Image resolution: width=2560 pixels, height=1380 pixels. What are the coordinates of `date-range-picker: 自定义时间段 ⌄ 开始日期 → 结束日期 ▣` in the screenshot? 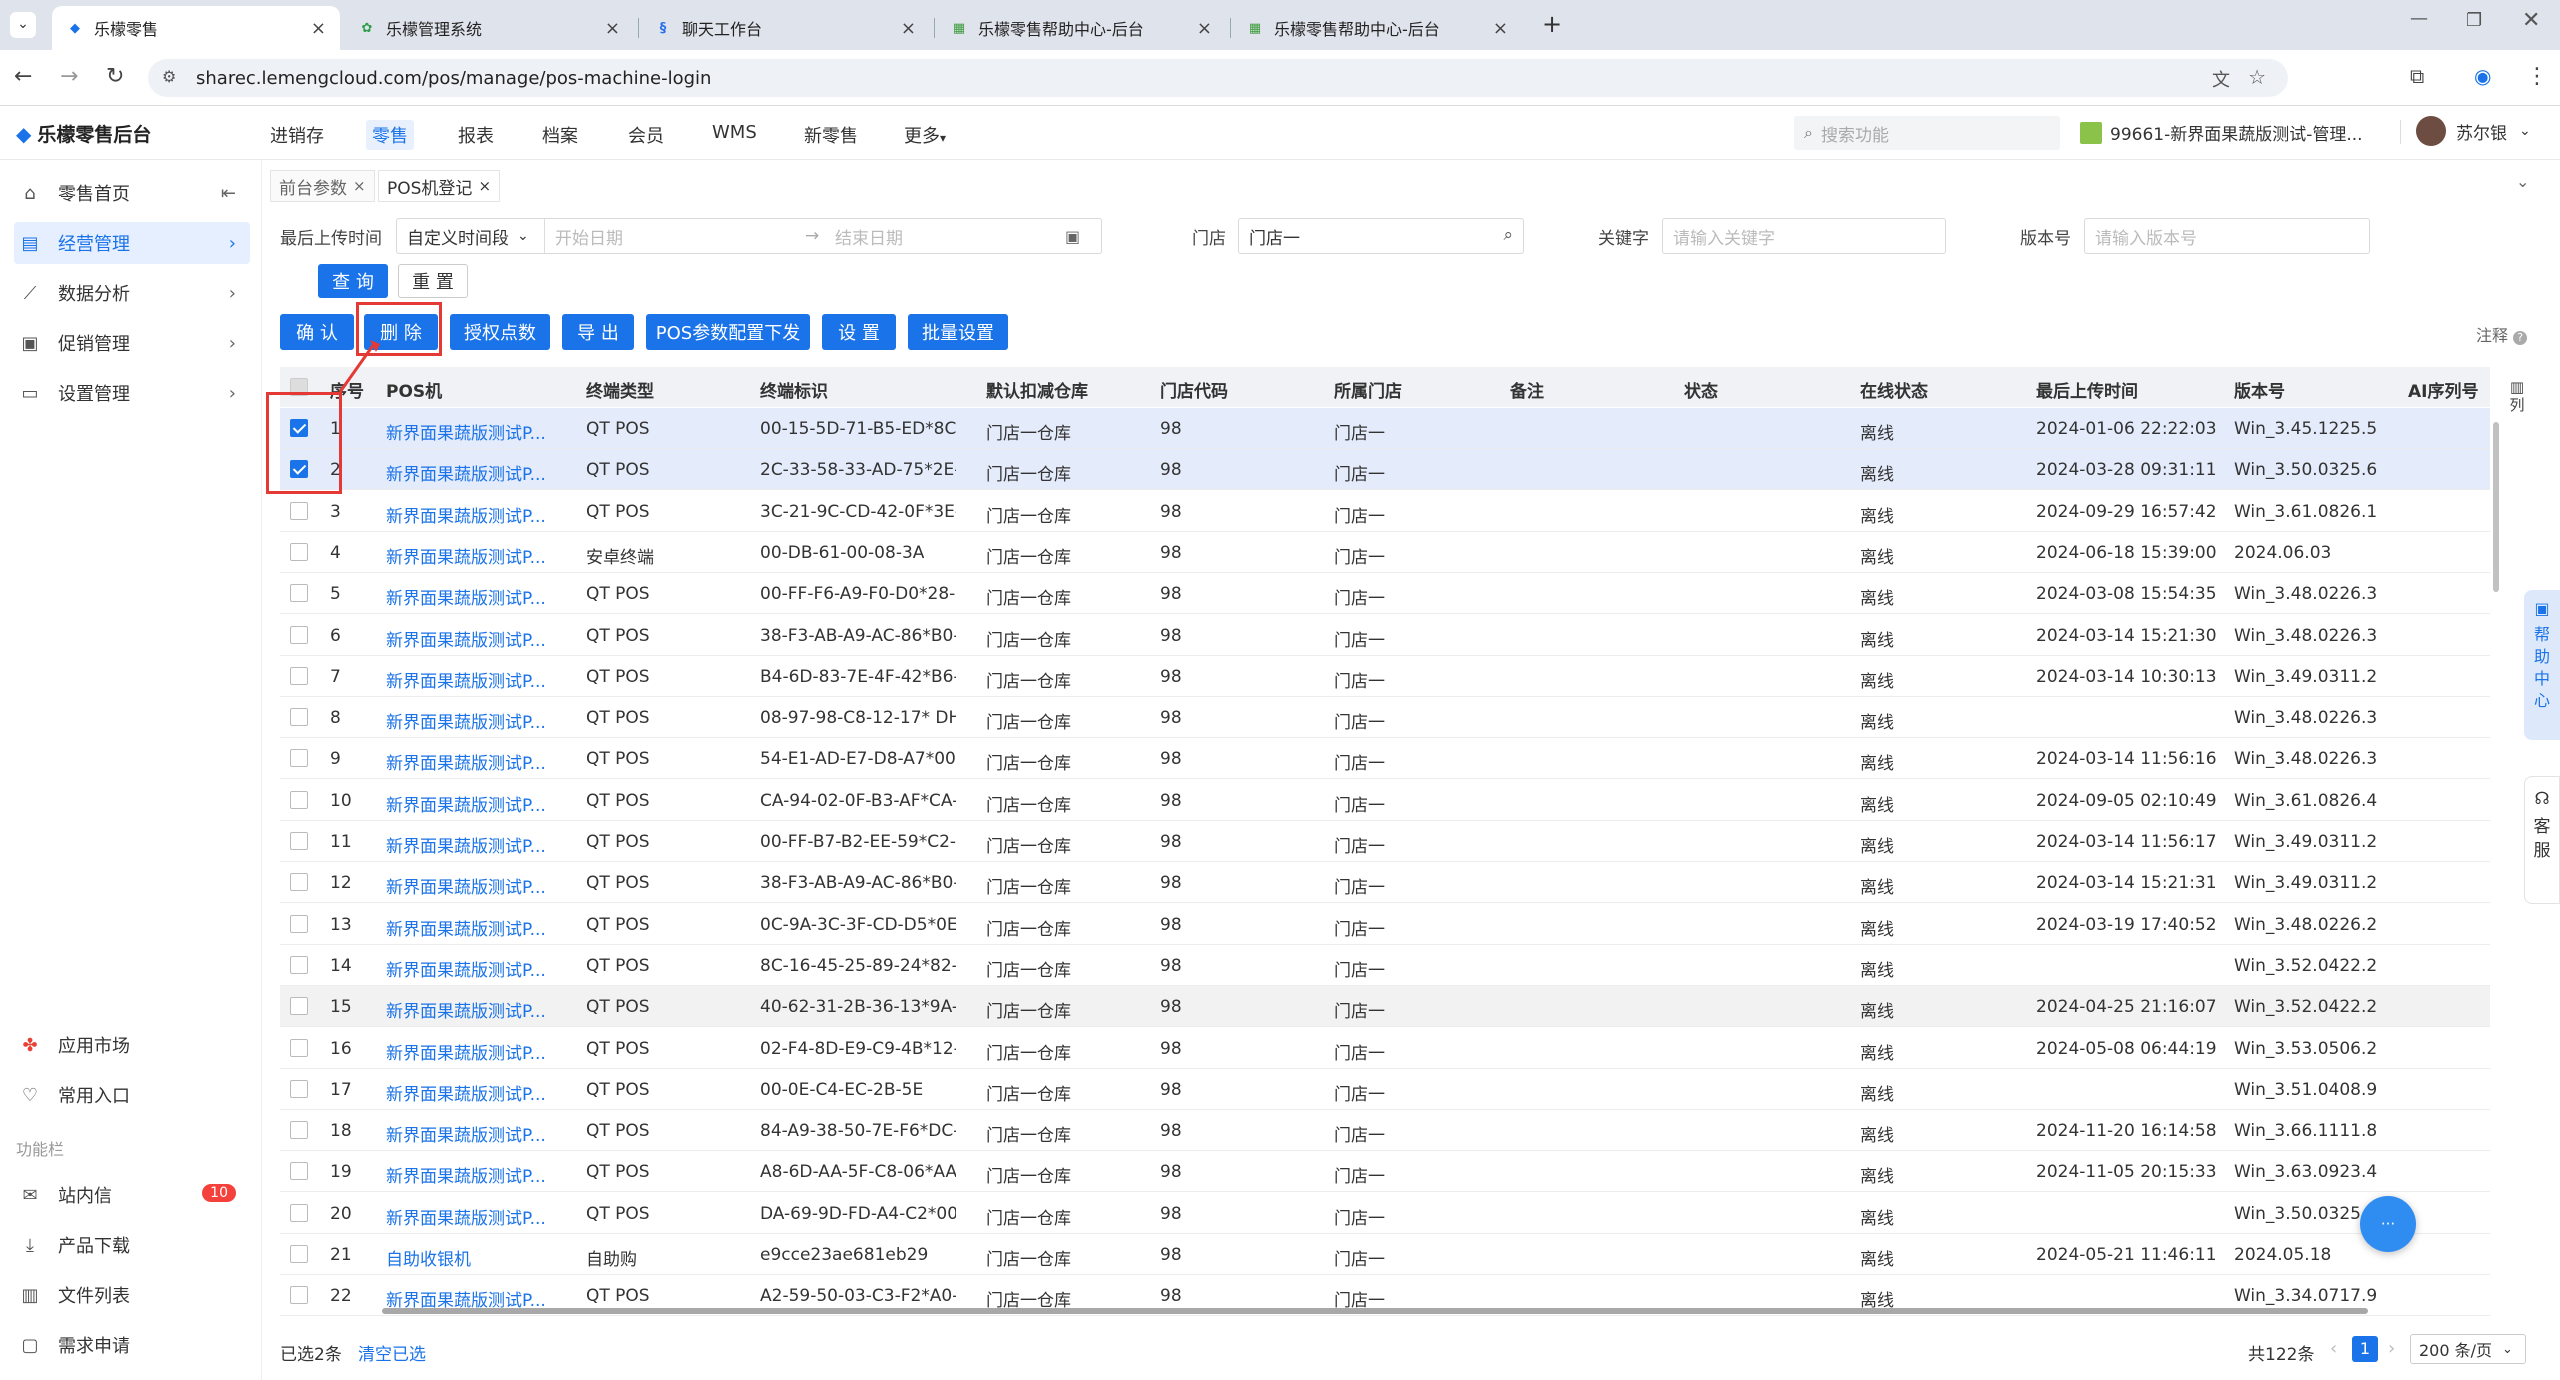 It's located at (749, 236).